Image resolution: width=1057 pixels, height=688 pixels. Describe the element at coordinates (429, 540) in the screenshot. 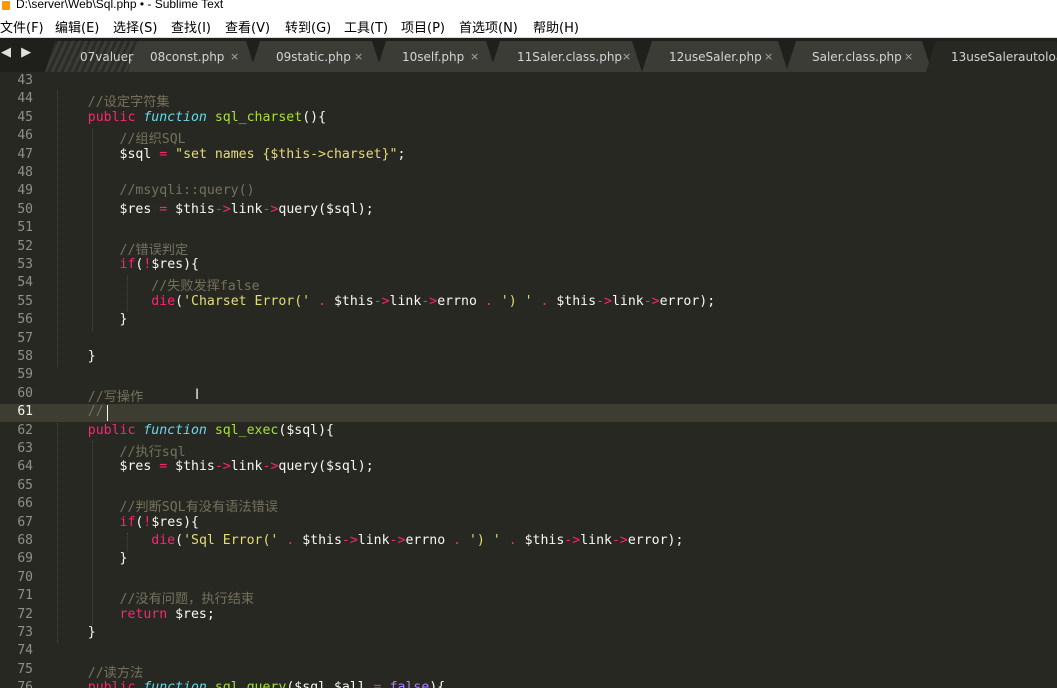

I see `code-token: errno` at that location.